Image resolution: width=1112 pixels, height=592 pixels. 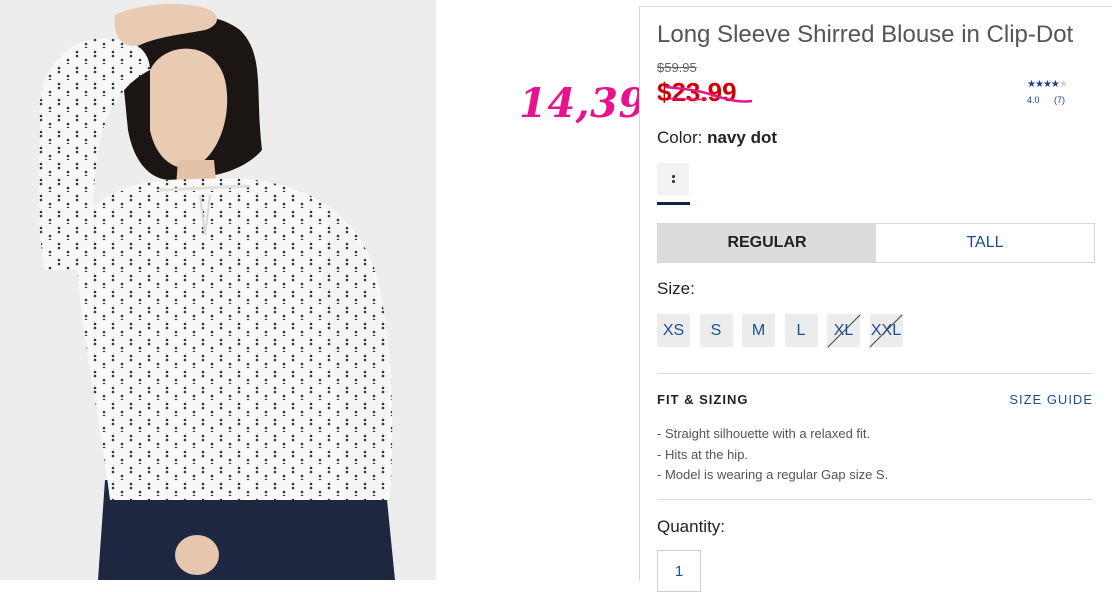 I want to click on color-swatch-navy-dot, so click(x=673, y=179).